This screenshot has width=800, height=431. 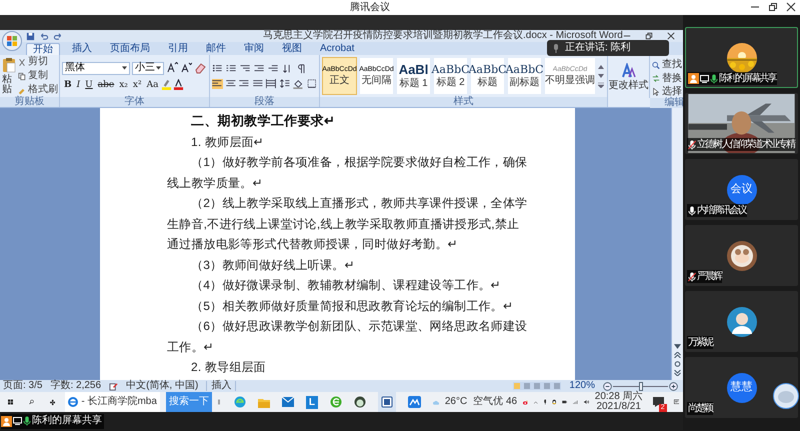 What do you see at coordinates (524, 76) in the screenshot?
I see `style-option: AaBbC 副标题` at bounding box center [524, 76].